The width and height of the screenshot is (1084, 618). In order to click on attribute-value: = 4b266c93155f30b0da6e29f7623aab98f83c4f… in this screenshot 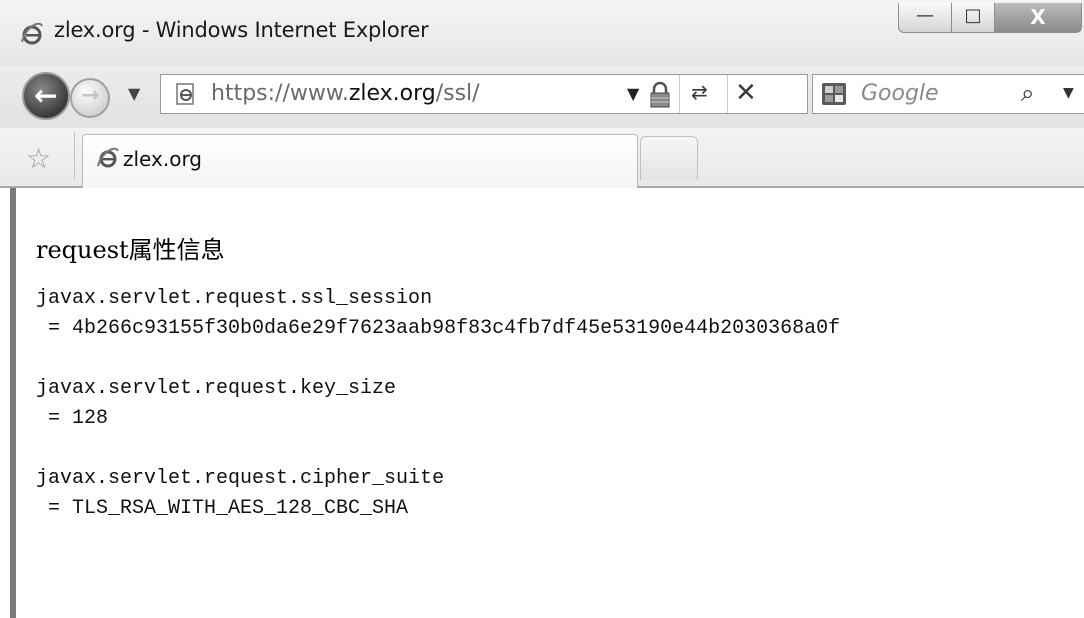, I will do `click(438, 328)`.